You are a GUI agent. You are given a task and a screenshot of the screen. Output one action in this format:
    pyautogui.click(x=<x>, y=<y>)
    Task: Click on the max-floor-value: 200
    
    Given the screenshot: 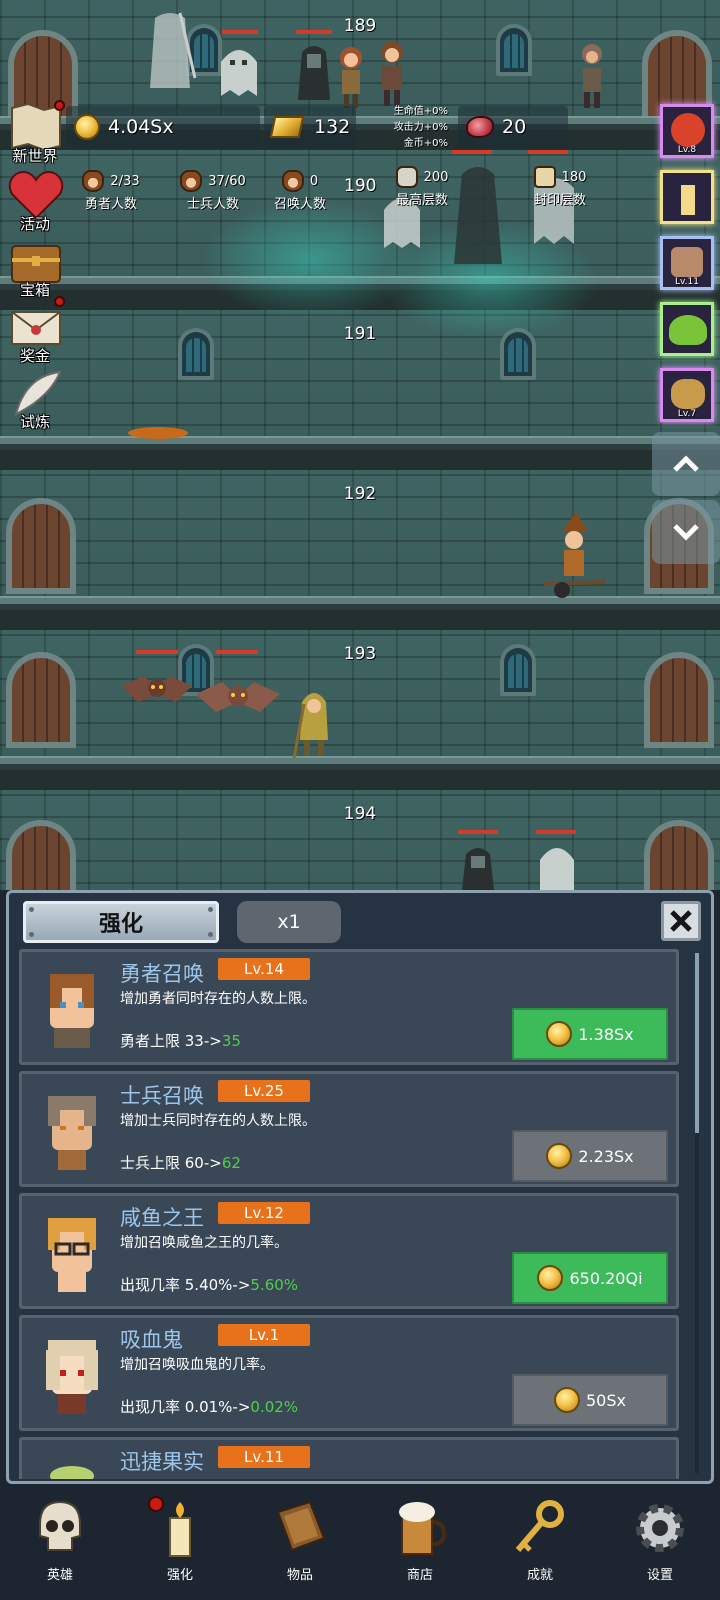 What is the action you would take?
    pyautogui.click(x=436, y=177)
    